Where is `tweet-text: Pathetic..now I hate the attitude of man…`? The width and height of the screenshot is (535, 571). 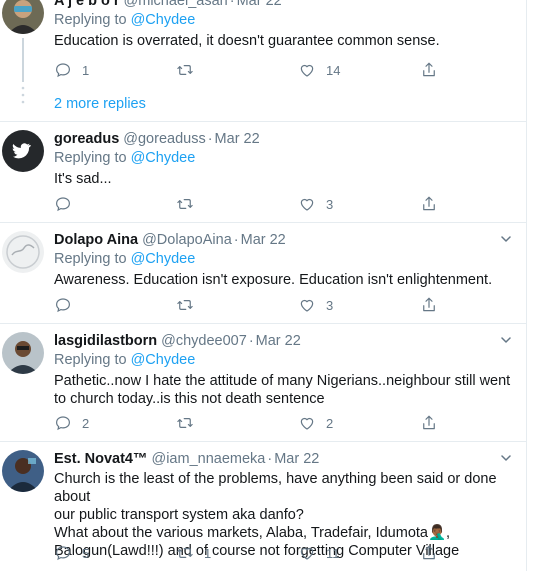 tweet-text: Pathetic..now I hate the attitude of man… is located at coordinates (282, 390).